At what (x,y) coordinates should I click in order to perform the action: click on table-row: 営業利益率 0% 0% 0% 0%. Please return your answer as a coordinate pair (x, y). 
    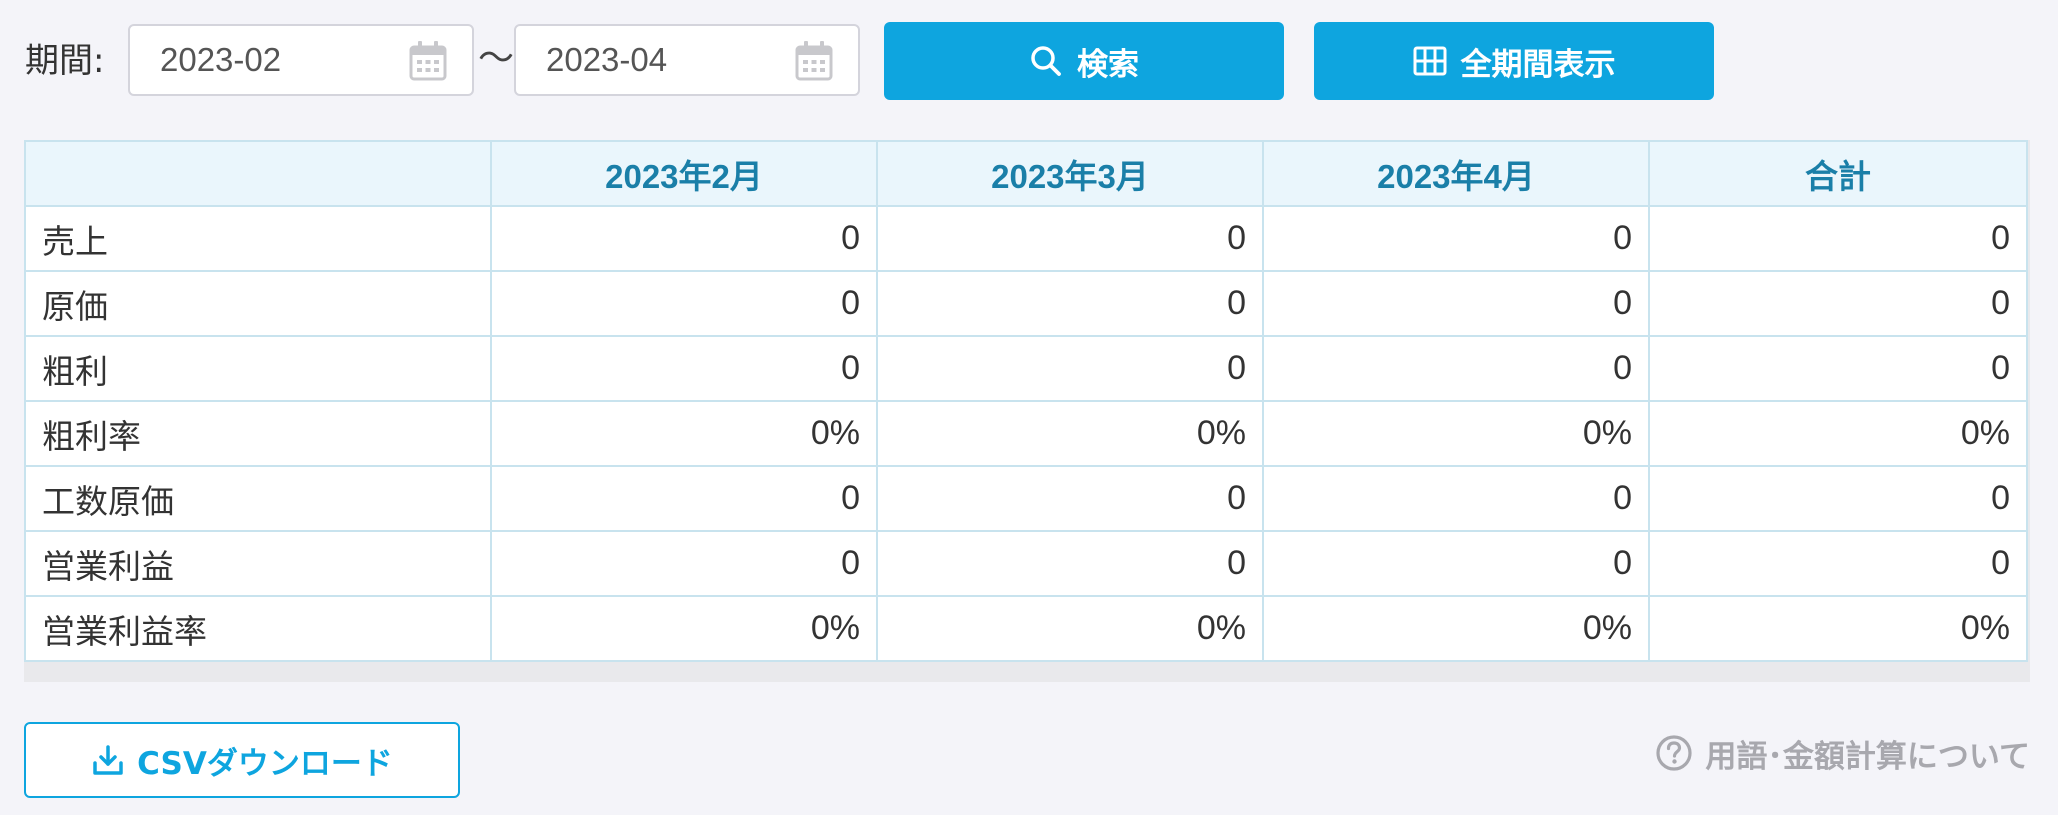
    Looking at the image, I should click on (1026, 628).